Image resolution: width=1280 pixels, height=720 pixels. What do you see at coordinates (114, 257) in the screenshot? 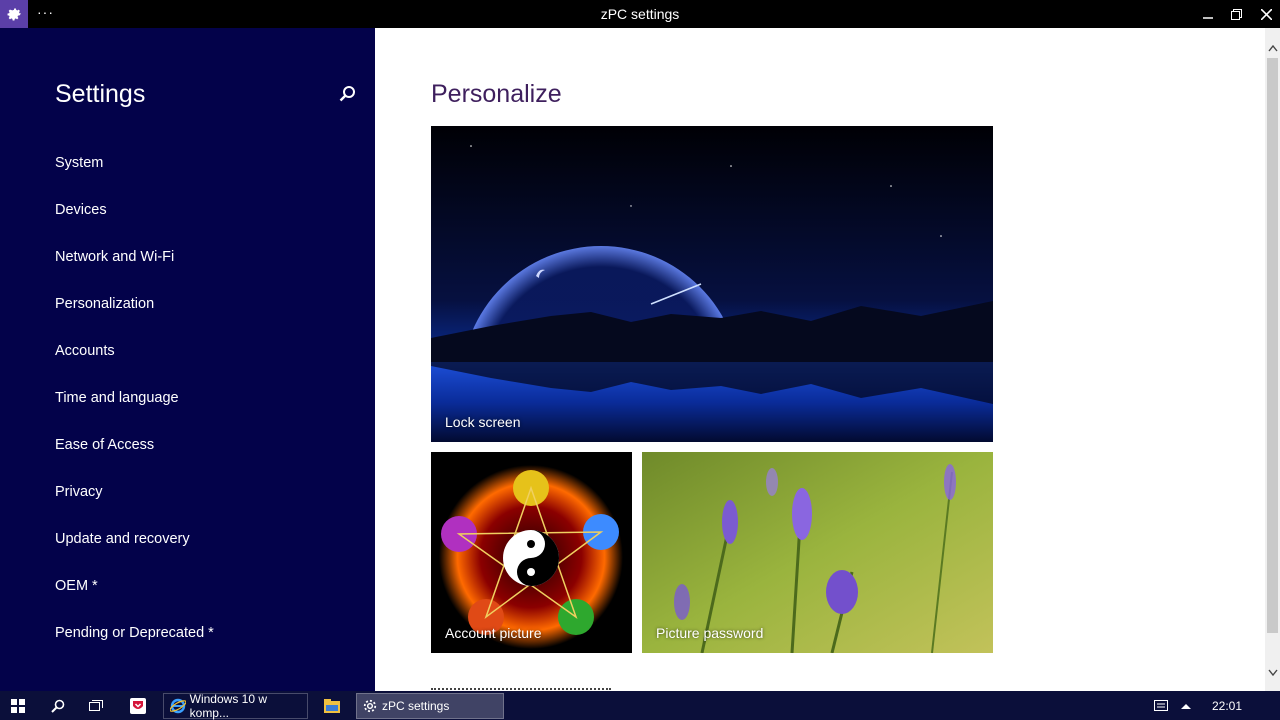
I see `sidebar-item-network: Network and Wi-Fi` at bounding box center [114, 257].